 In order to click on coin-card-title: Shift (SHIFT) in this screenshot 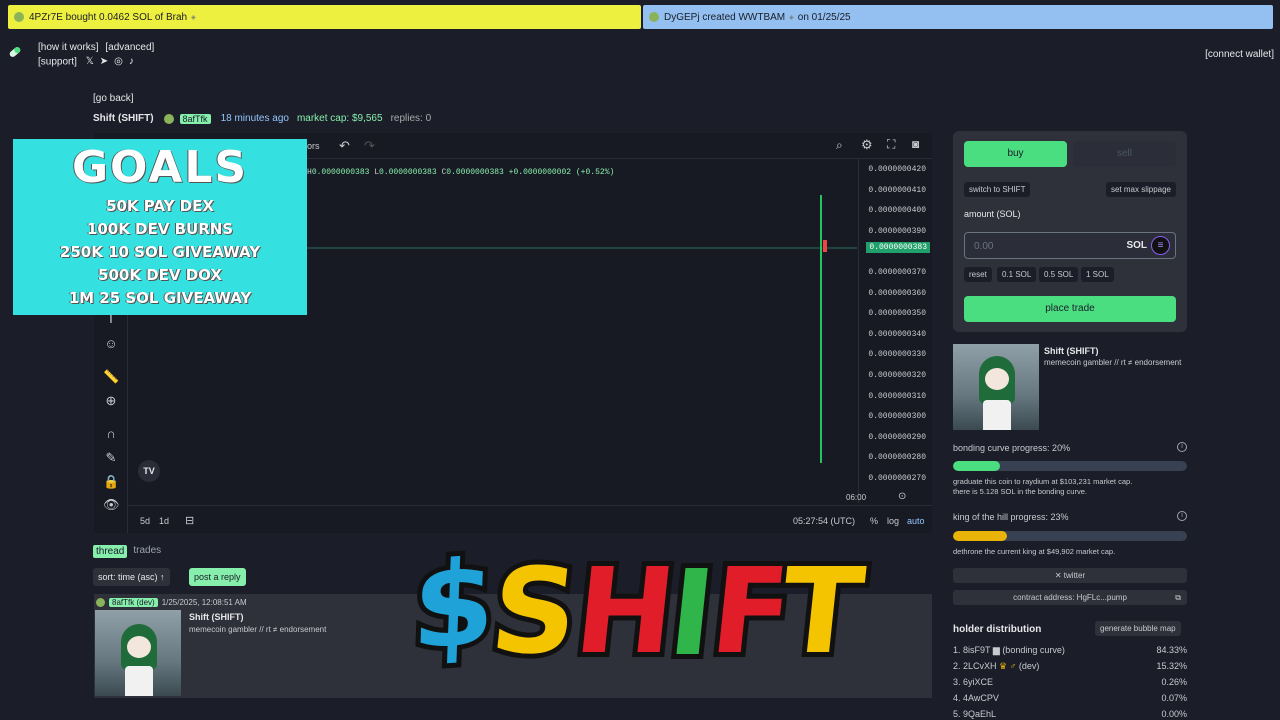, I will do `click(1071, 351)`.